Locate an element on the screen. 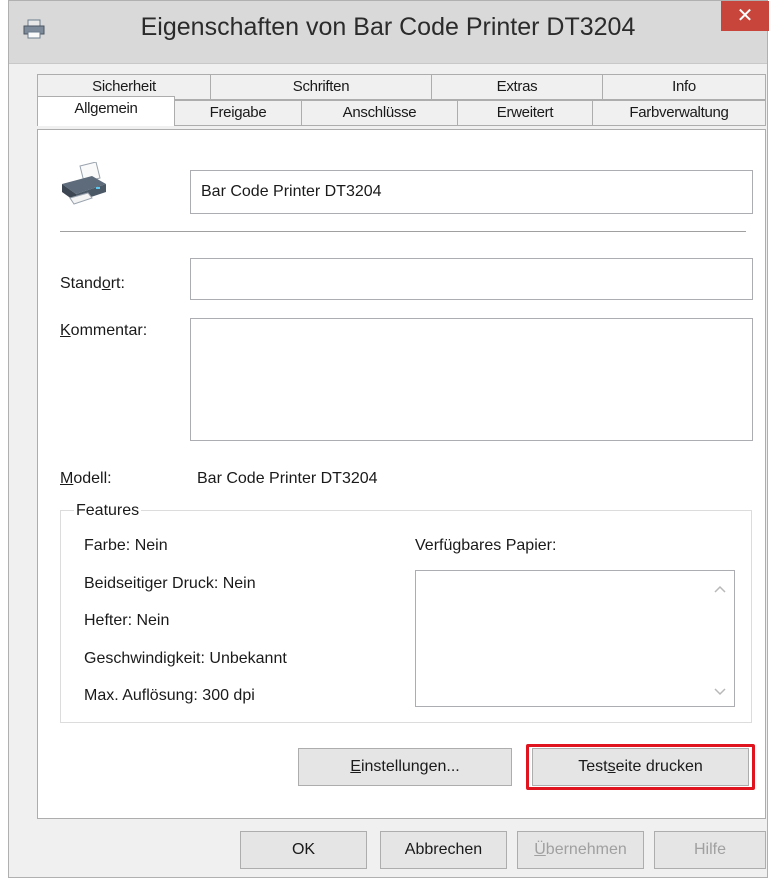  chevron-down-icon is located at coordinates (720, 692).